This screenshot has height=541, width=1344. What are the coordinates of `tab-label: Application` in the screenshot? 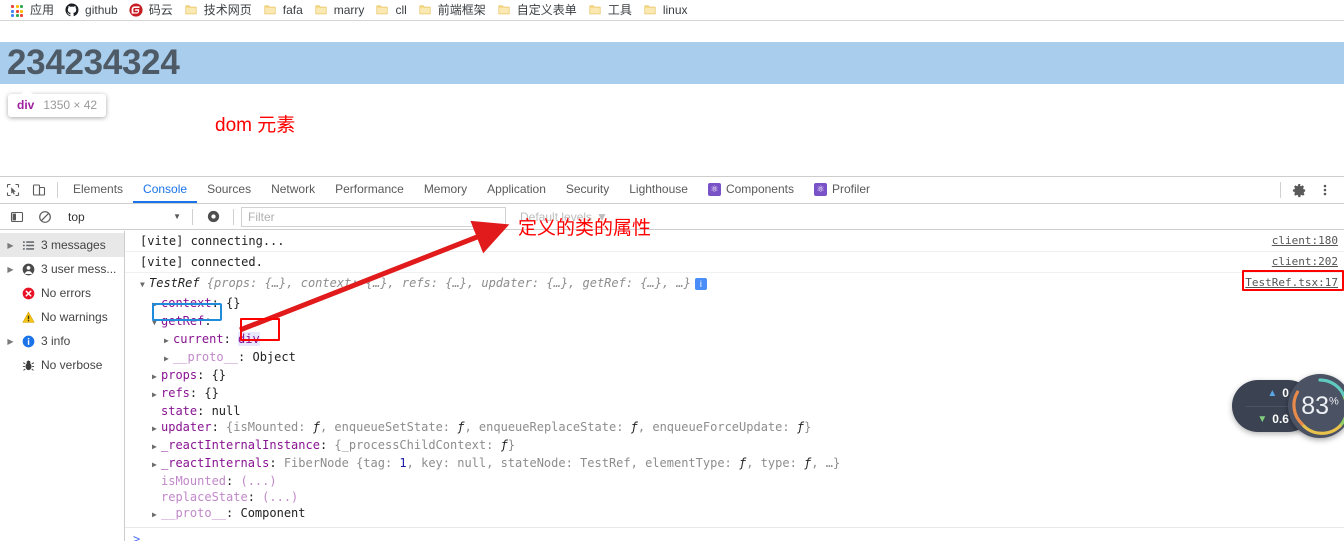 It's located at (516, 189).